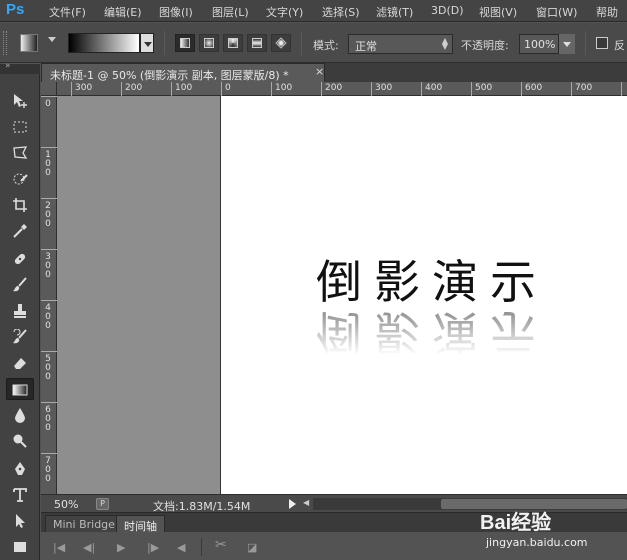  I want to click on panel-collapse-icon, so click(20, 67).